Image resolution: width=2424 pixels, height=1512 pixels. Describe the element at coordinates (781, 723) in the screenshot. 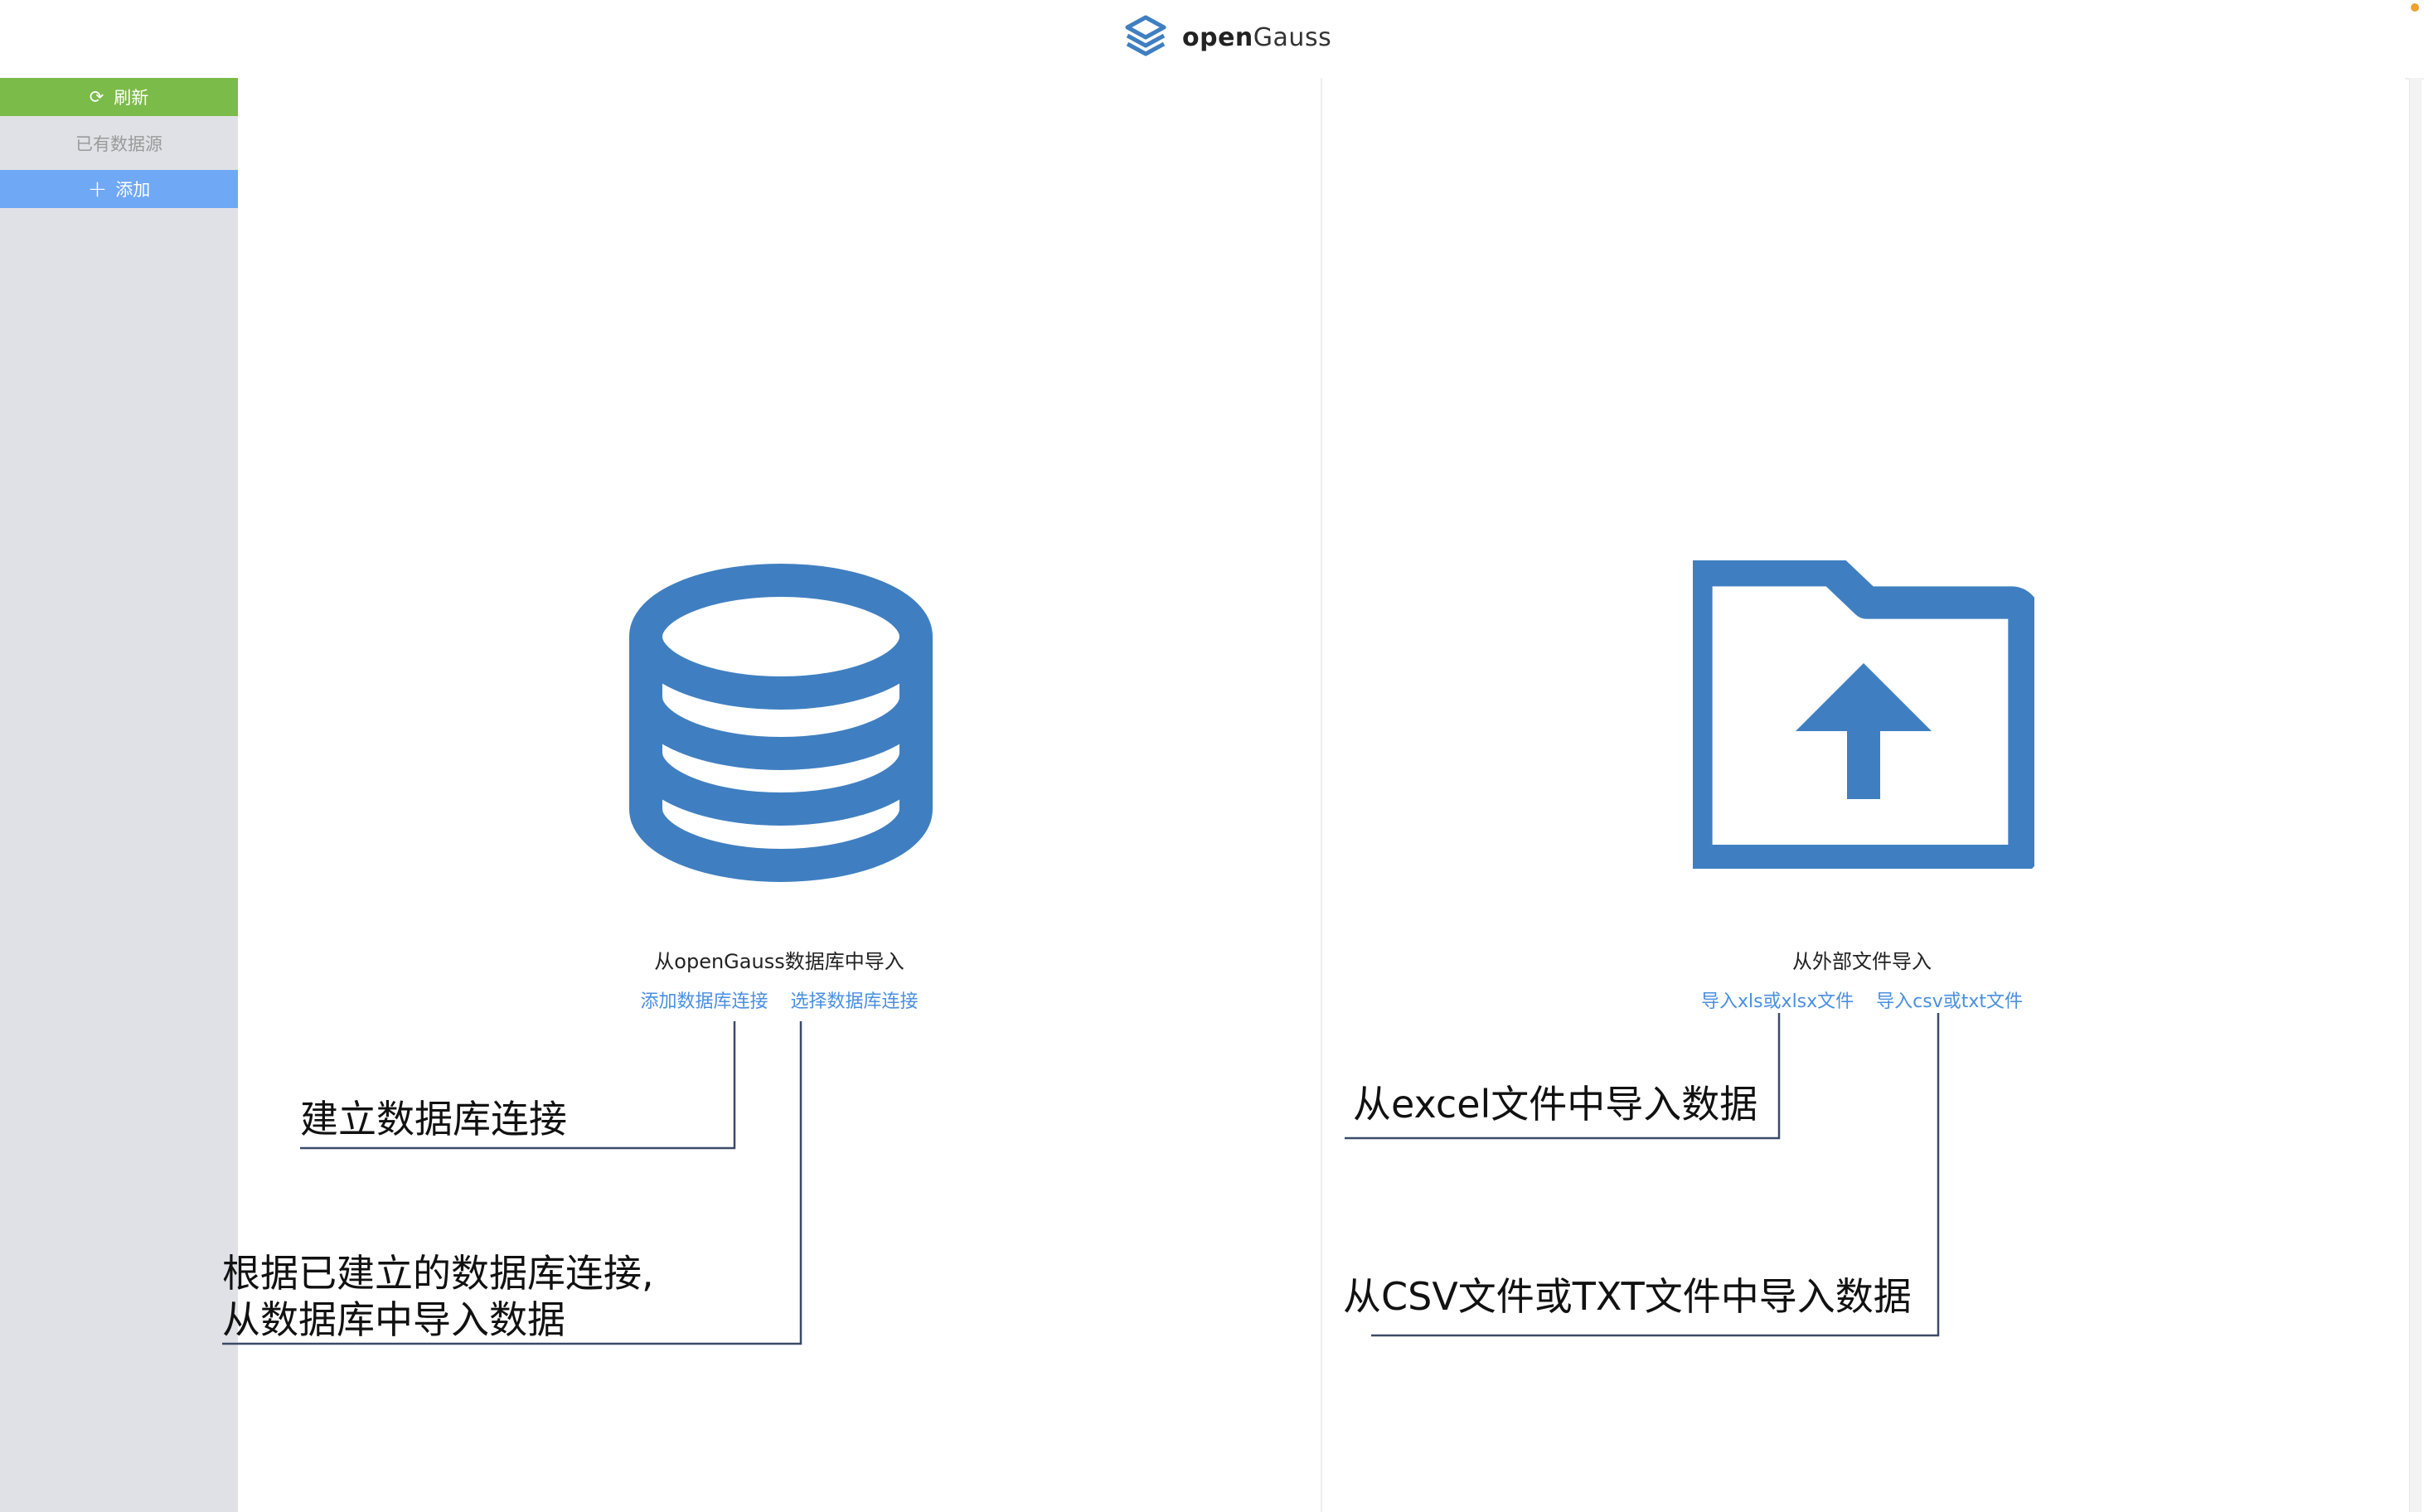

I see `database-icon` at that location.